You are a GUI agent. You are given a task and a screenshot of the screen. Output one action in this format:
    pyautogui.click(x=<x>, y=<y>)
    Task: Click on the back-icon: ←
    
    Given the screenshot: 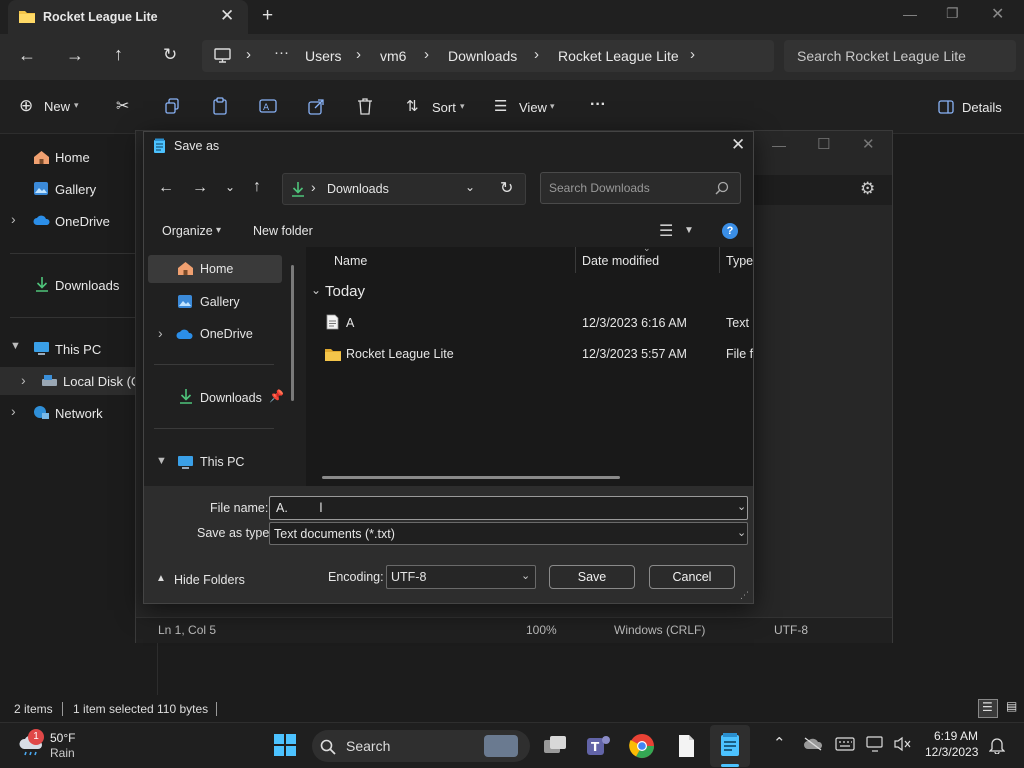 What is the action you would take?
    pyautogui.click(x=27, y=55)
    